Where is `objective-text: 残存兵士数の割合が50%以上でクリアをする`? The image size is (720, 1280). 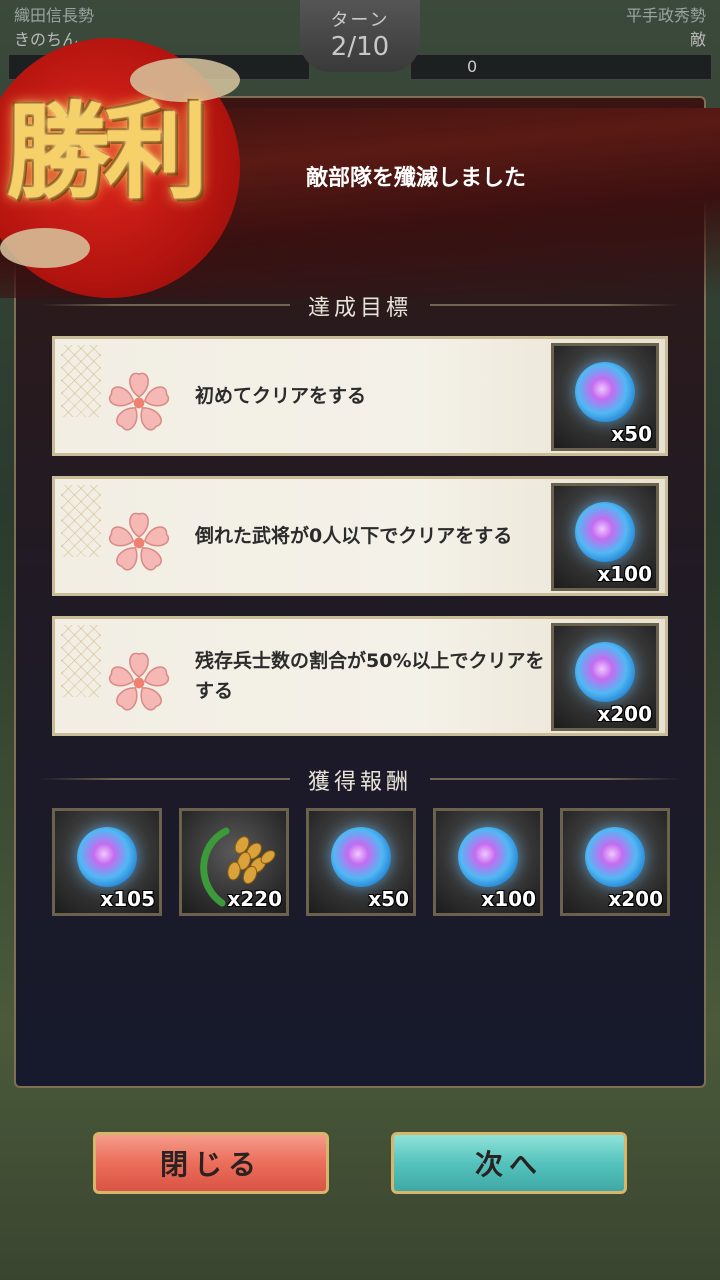
objective-text: 残存兵士数の割合が50%以上でクリアをする is located at coordinates (370, 676).